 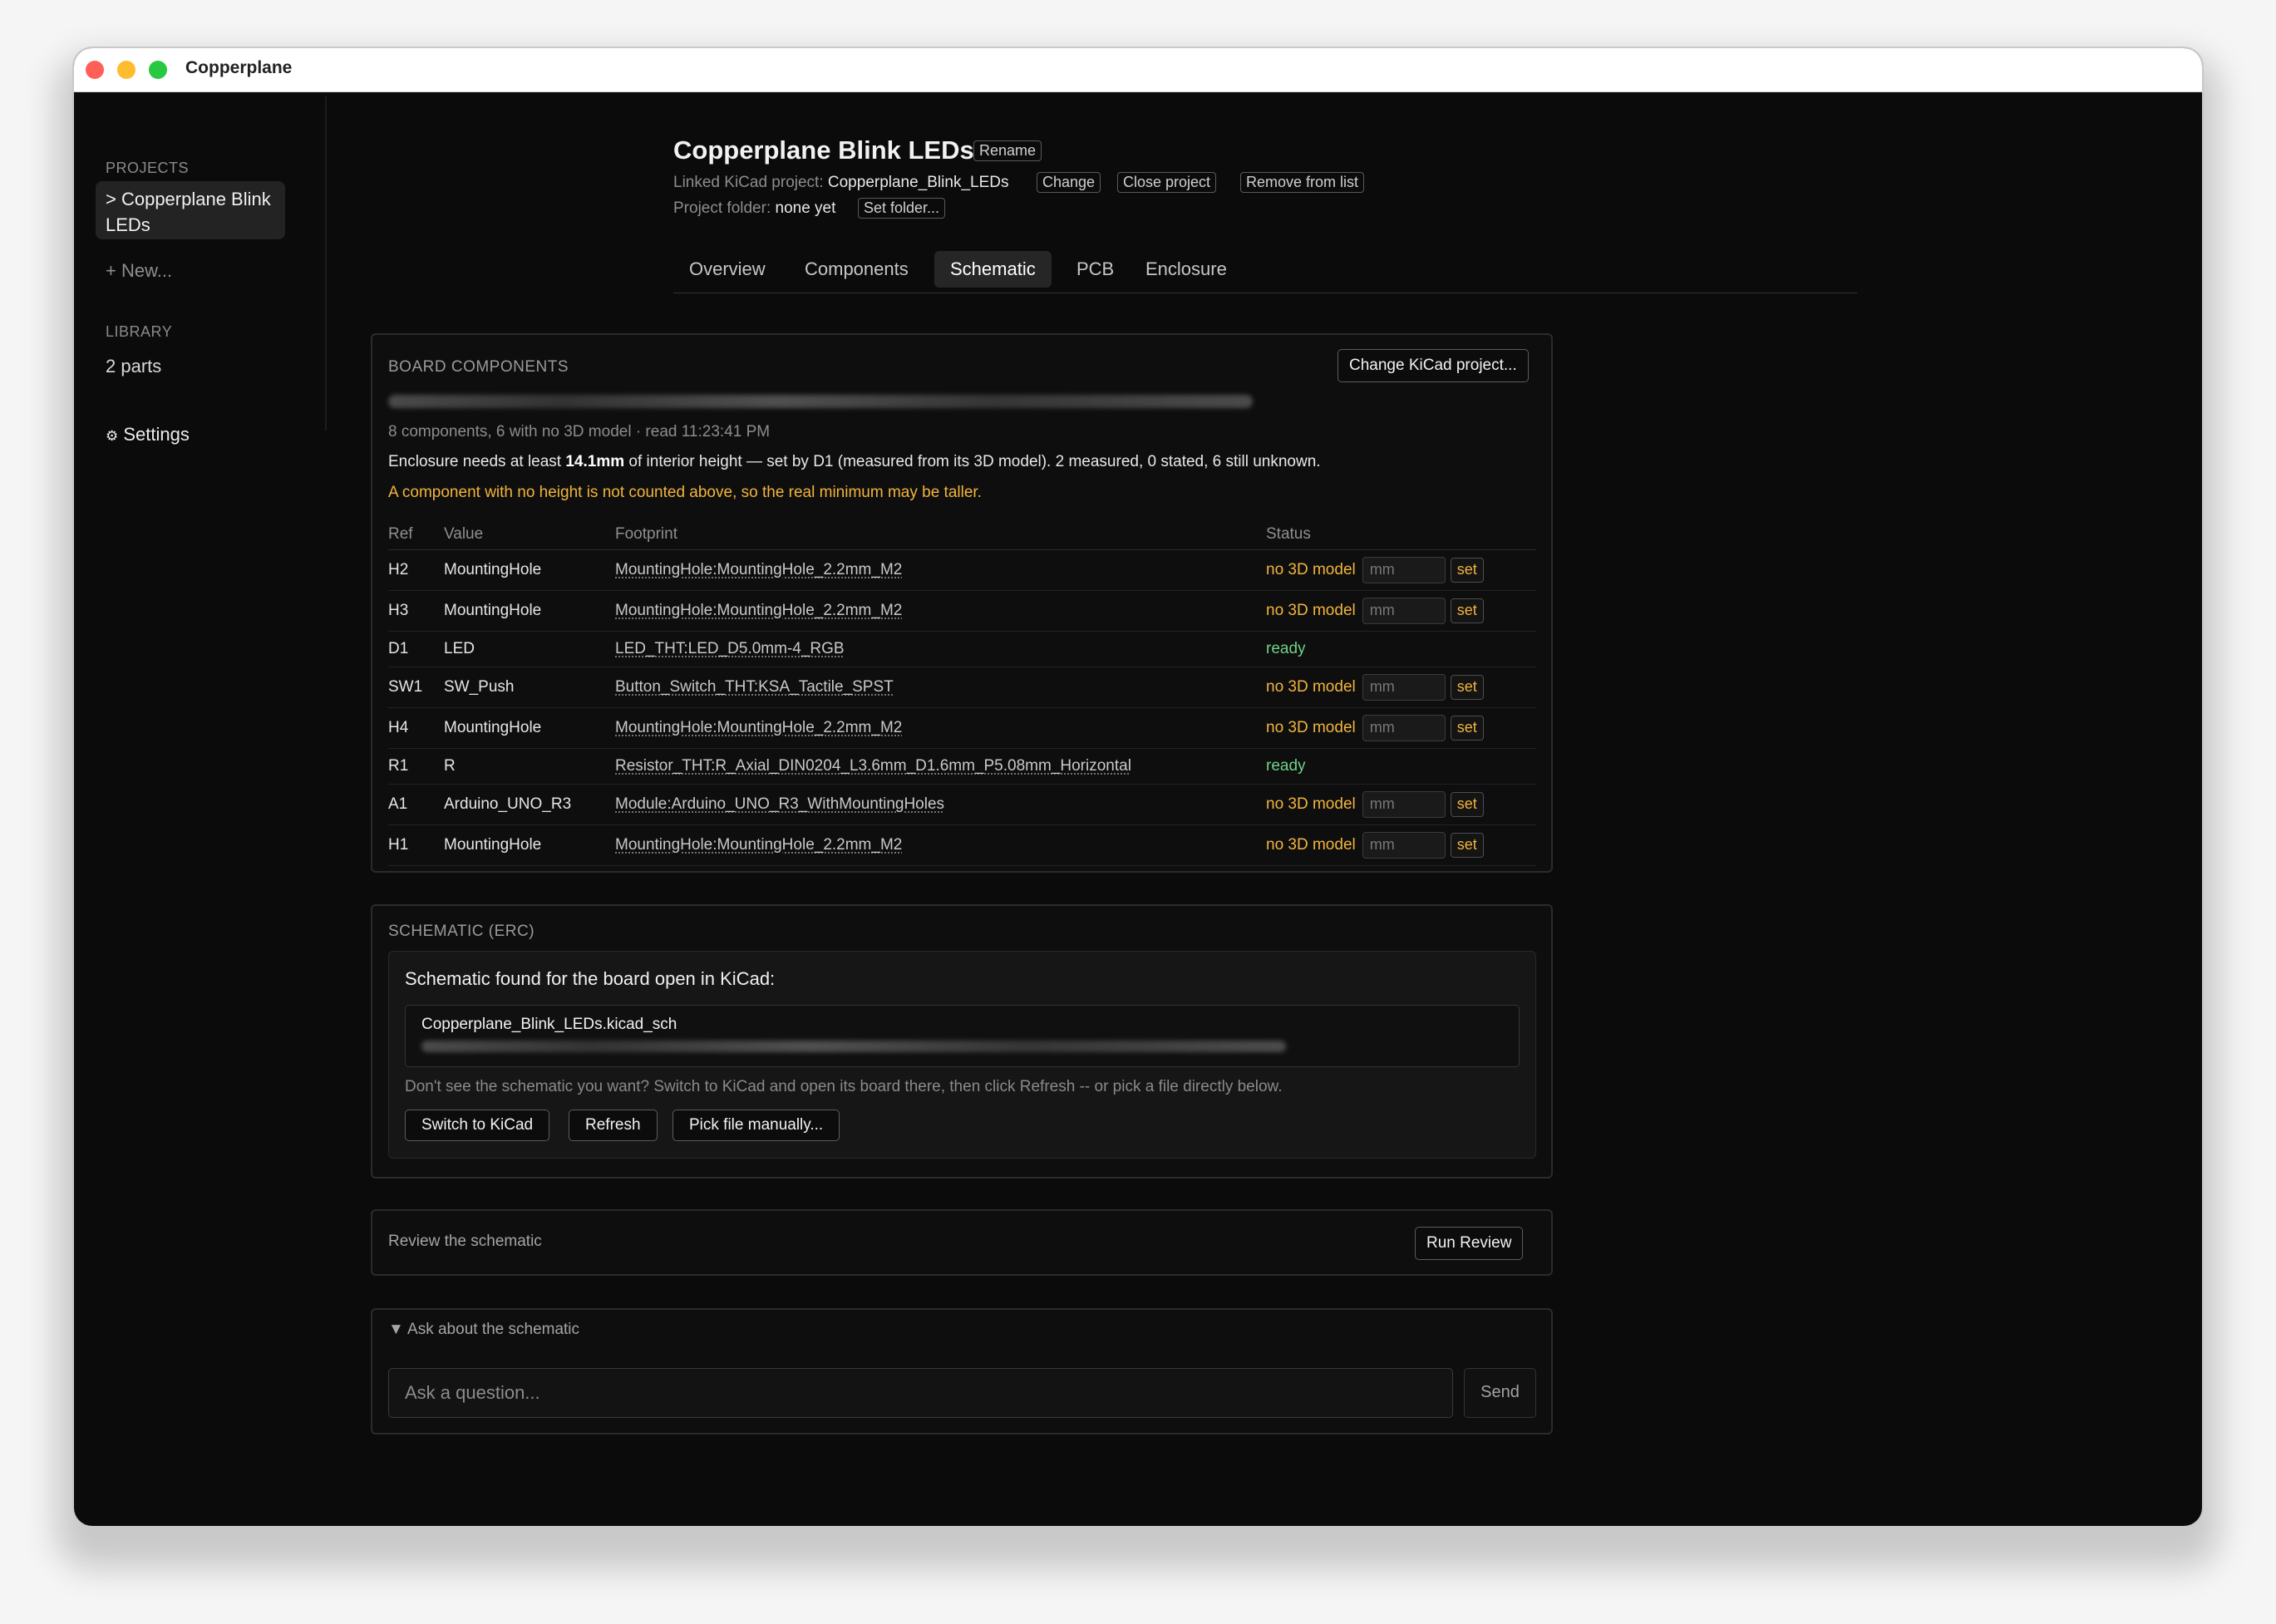 I want to click on project-path-redacted, so click(x=820, y=401).